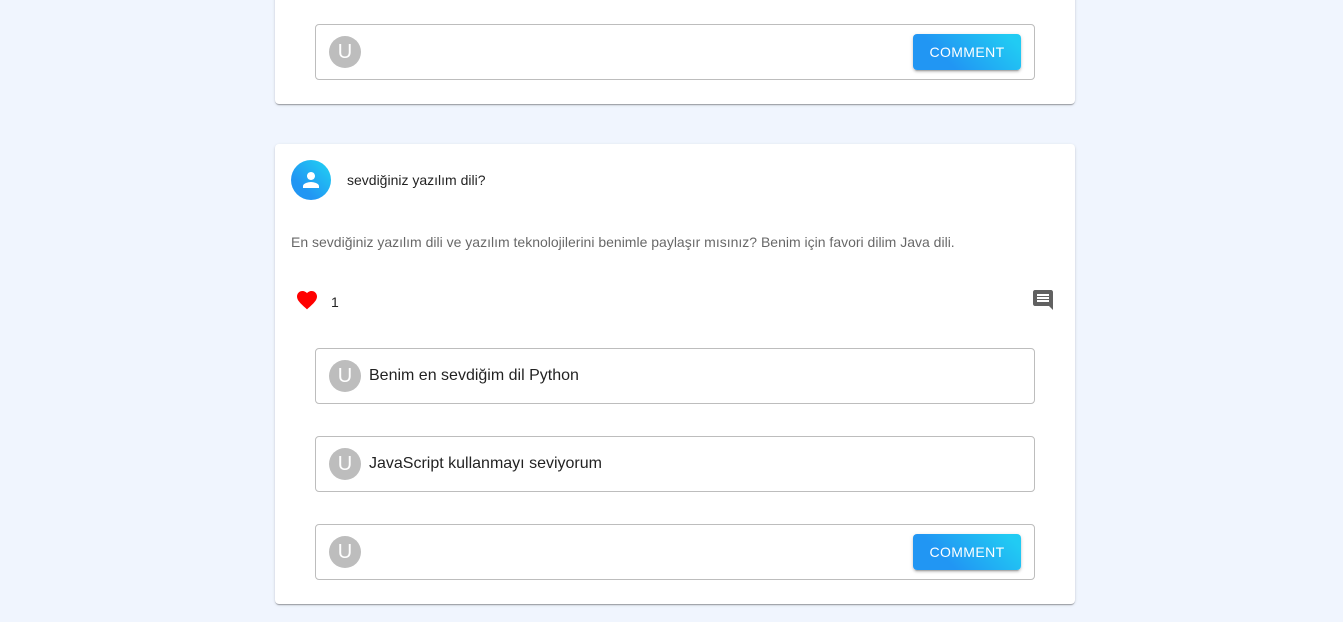 The height and width of the screenshot is (622, 1343). I want to click on comment-icon, so click(1043, 300).